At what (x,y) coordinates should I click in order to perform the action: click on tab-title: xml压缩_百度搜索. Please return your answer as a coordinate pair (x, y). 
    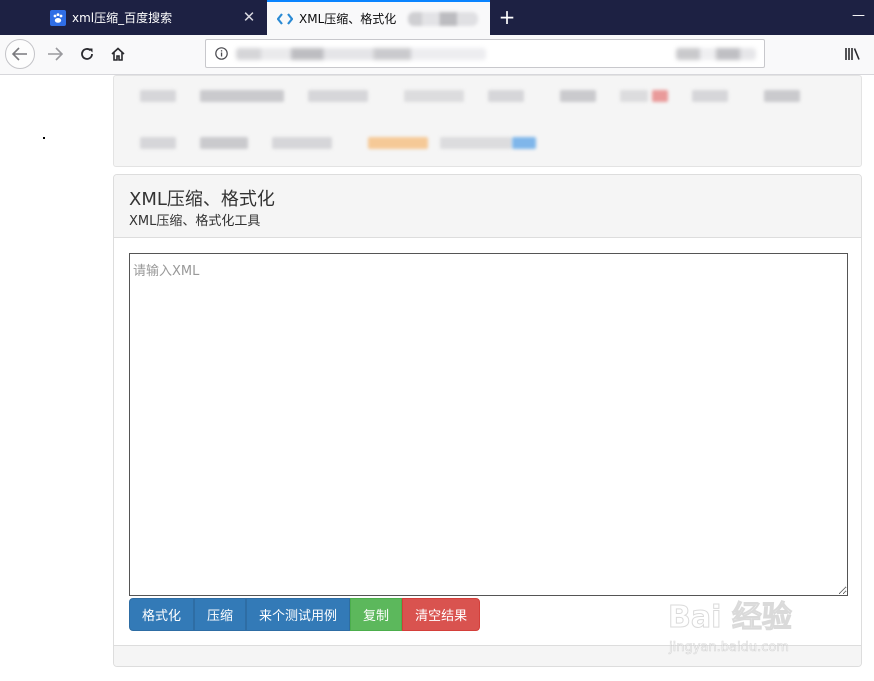
    Looking at the image, I should click on (122, 18).